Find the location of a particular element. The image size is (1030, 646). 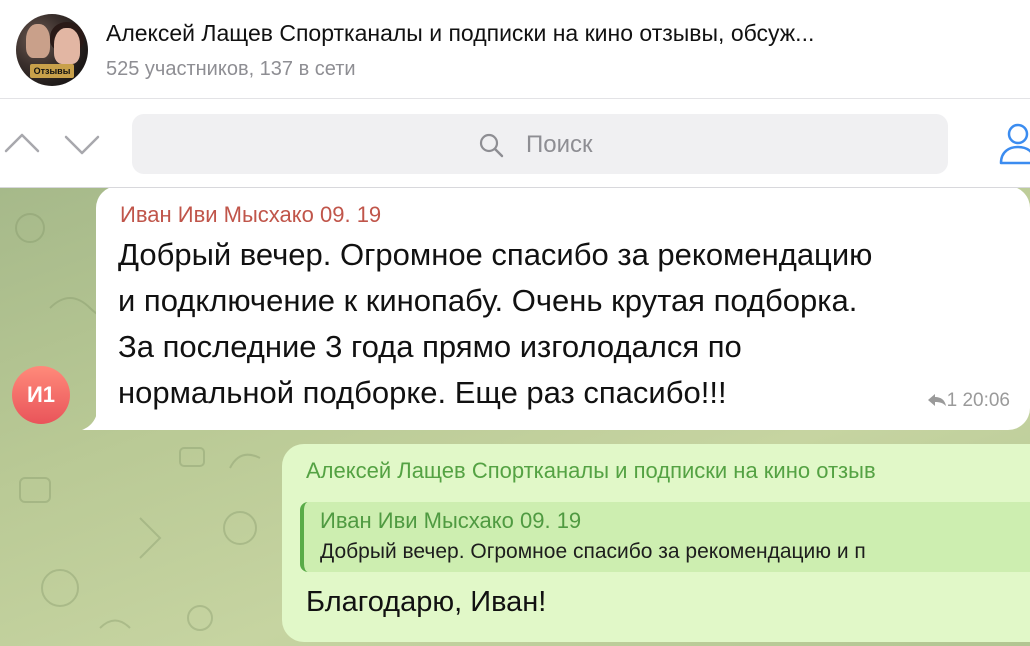

search-input: Поиск is located at coordinates (540, 144).